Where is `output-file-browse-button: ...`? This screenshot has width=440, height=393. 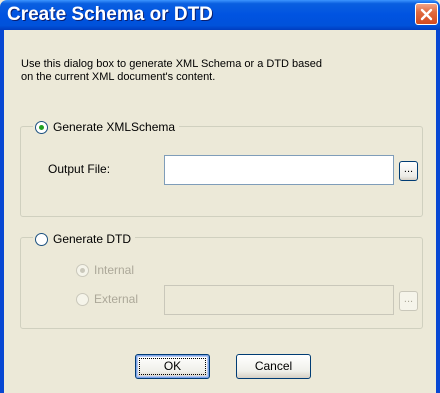
output-file-browse-button: ... is located at coordinates (408, 171).